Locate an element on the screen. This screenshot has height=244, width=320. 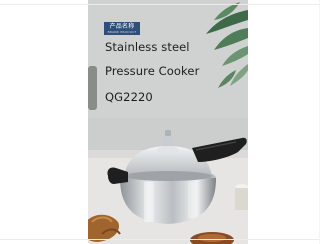
brand-badge-text: 产品名称 is located at coordinates (122, 26).